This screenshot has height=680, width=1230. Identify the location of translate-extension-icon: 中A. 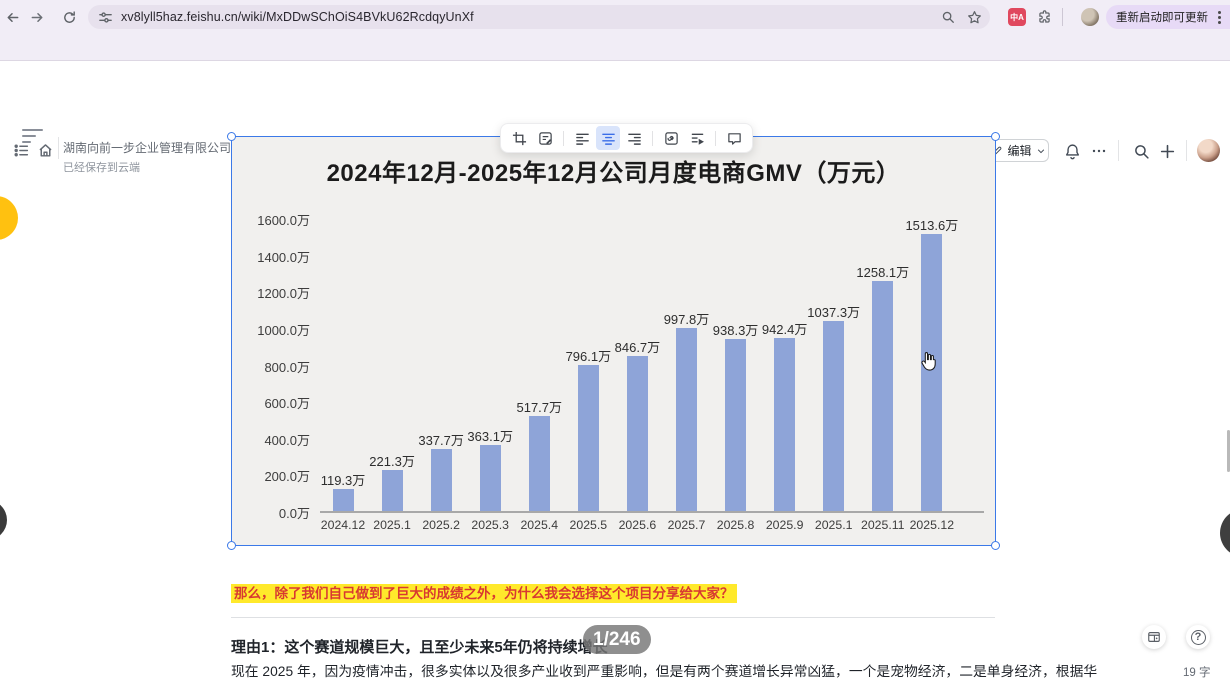
(1017, 17).